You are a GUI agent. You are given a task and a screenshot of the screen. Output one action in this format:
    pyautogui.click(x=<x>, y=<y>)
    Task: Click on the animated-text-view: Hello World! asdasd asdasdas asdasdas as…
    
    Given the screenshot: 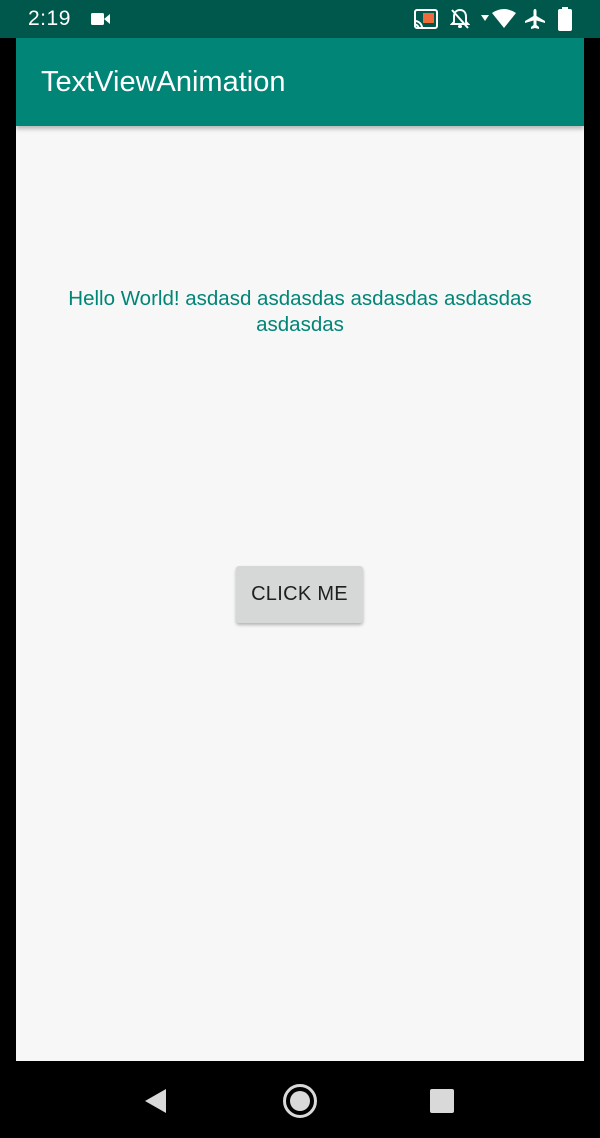 What is the action you would take?
    pyautogui.click(x=300, y=311)
    